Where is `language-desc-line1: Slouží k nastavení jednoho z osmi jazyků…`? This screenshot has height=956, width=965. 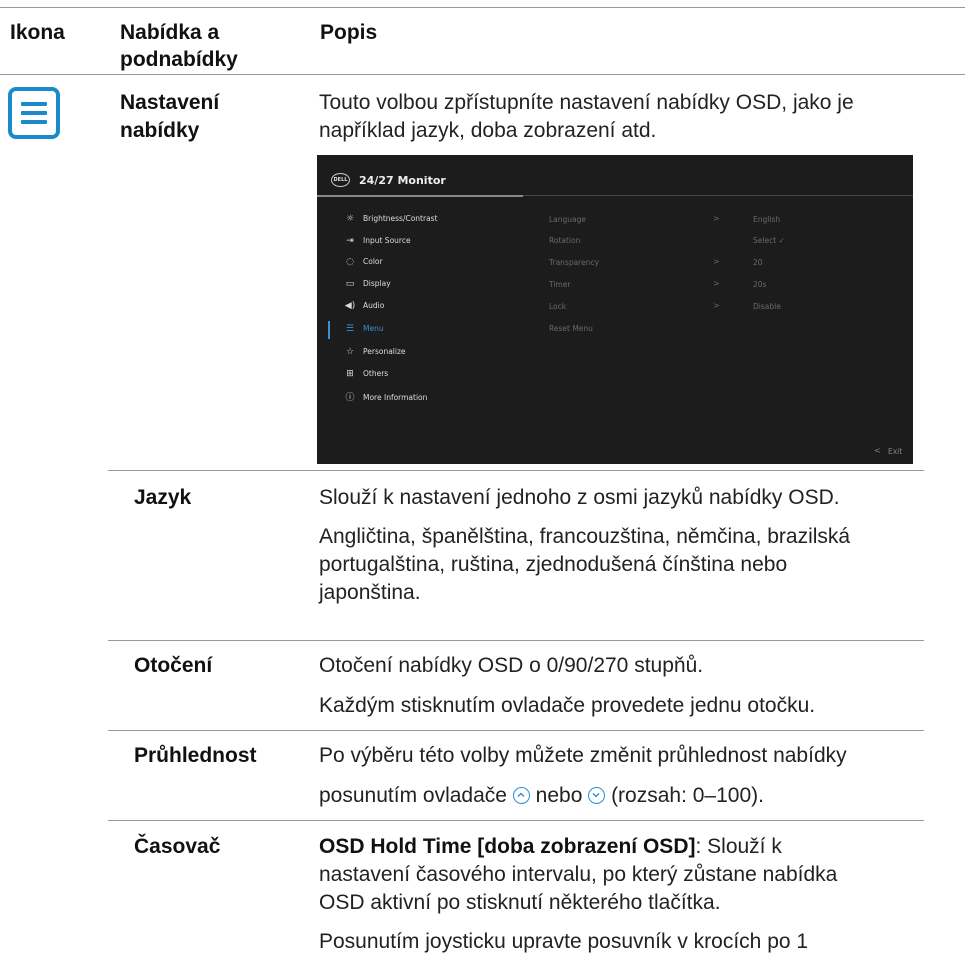 language-desc-line1: Slouží k nastavení jednoho z osmi jazyků… is located at coordinates (579, 497).